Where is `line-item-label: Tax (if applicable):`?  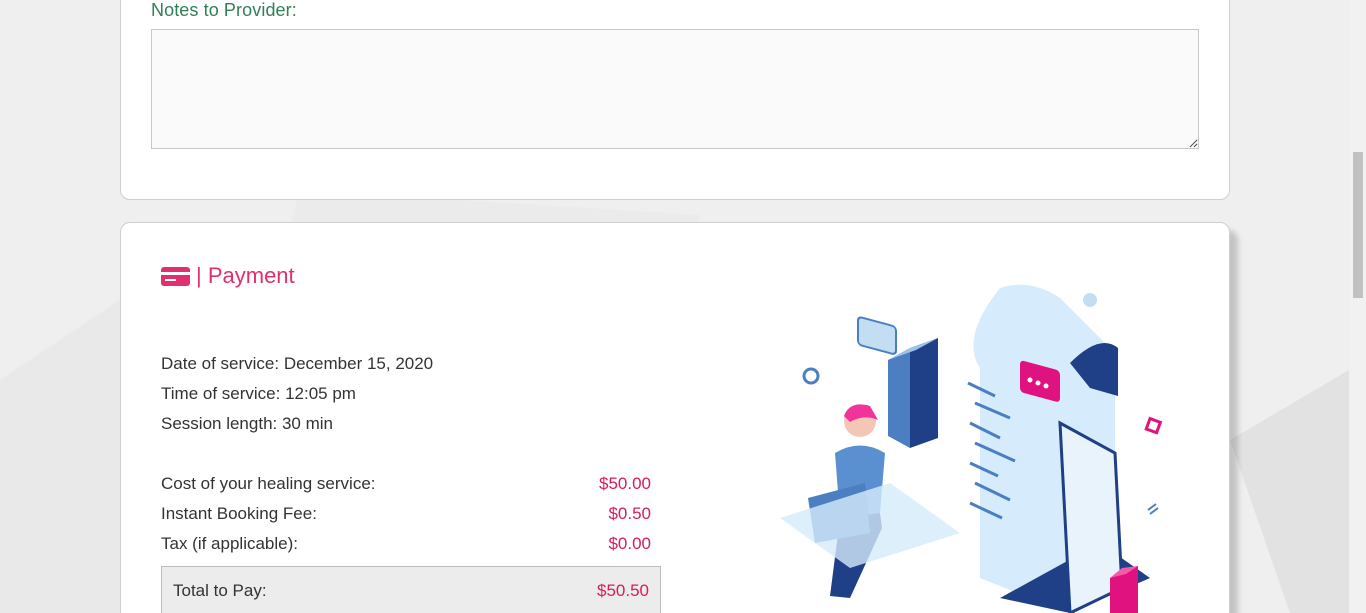
line-item-label: Tax (if applicable): is located at coordinates (230, 543).